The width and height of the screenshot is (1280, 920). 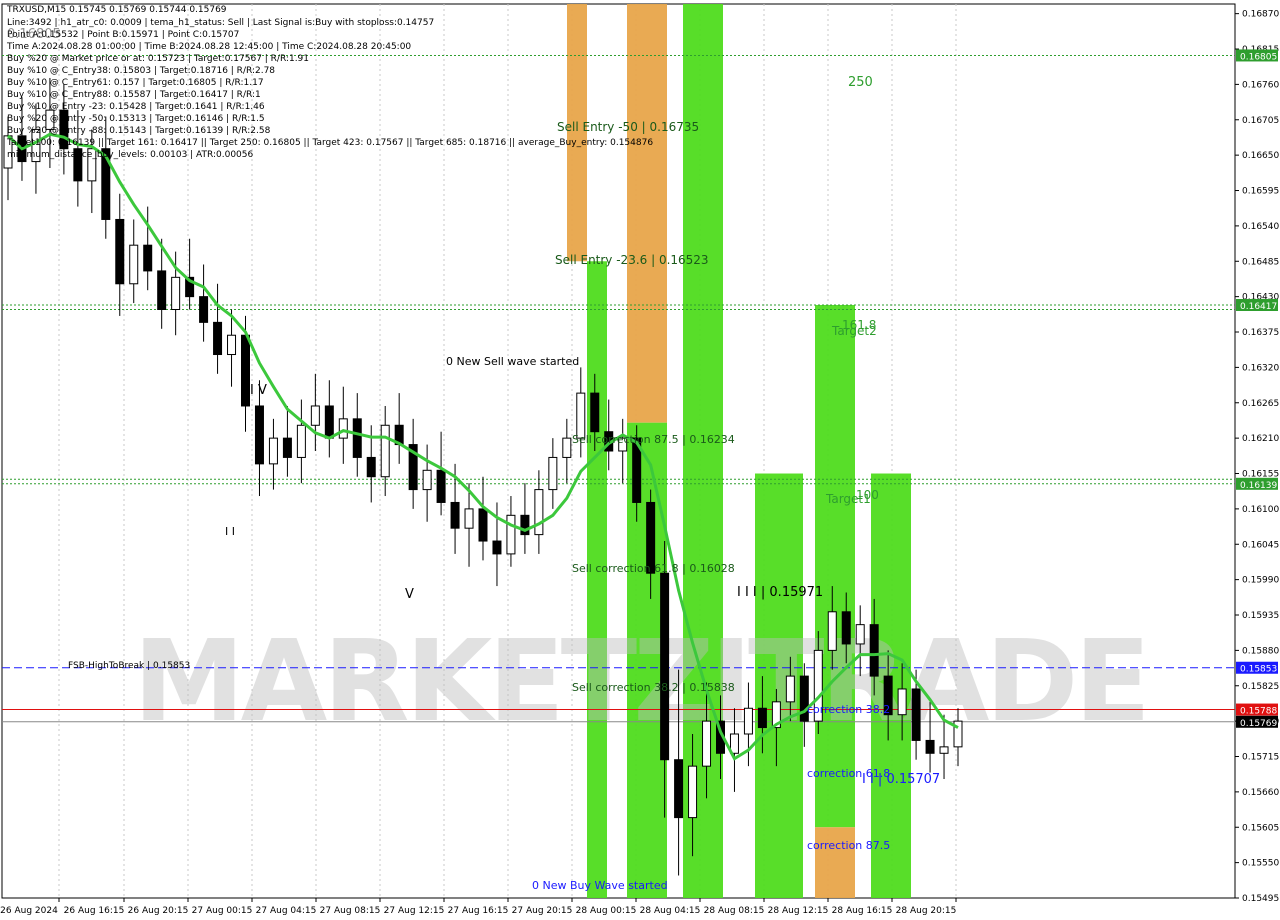 I want to click on y-axis-tick-label: 0.15605, so click(x=1260, y=828).